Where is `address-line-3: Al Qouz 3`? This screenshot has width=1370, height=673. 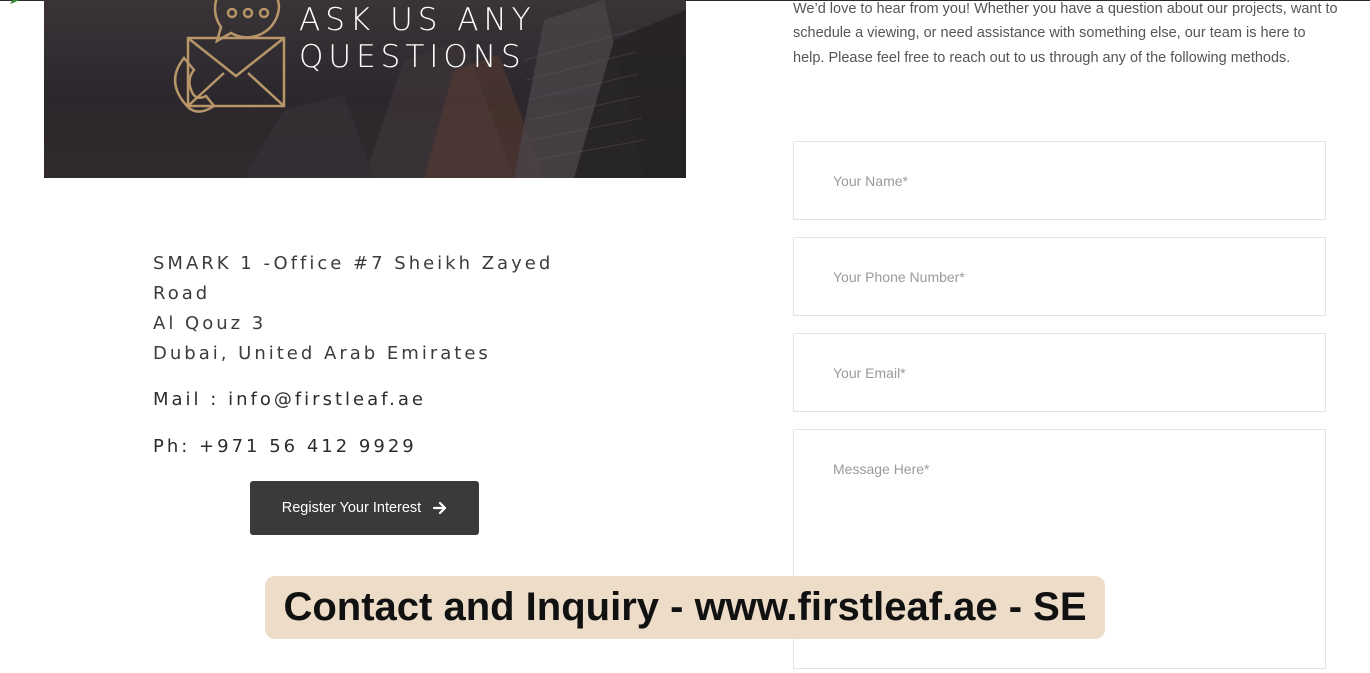 address-line-3: Al Qouz 3 is located at coordinates (210, 323).